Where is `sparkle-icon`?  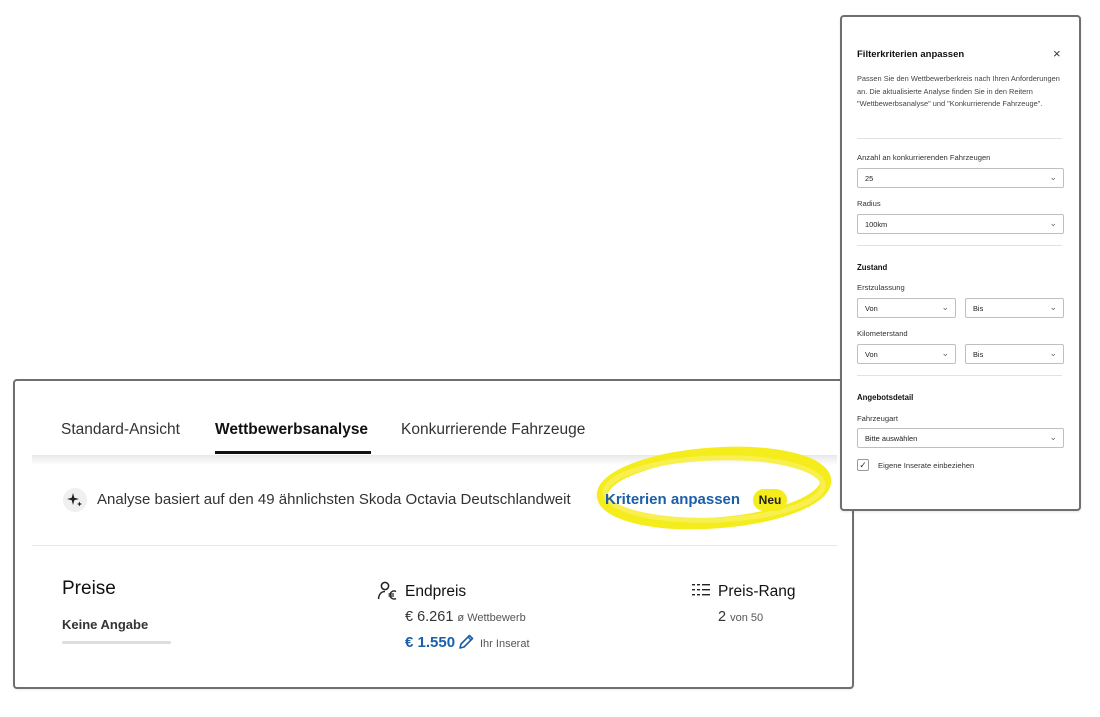
sparkle-icon is located at coordinates (75, 500).